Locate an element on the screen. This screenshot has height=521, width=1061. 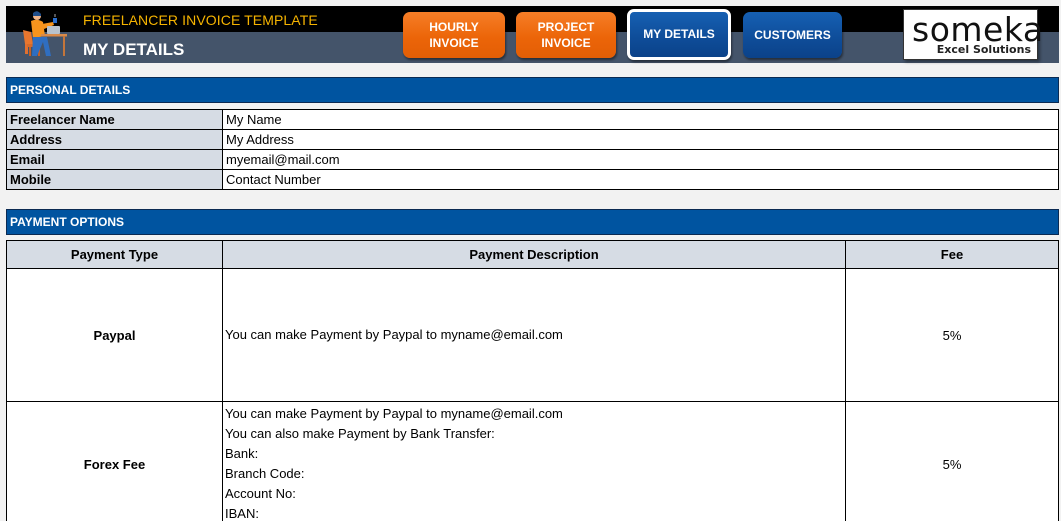
table-header-row: Payment Type Payment Description Fee is located at coordinates (532, 254).